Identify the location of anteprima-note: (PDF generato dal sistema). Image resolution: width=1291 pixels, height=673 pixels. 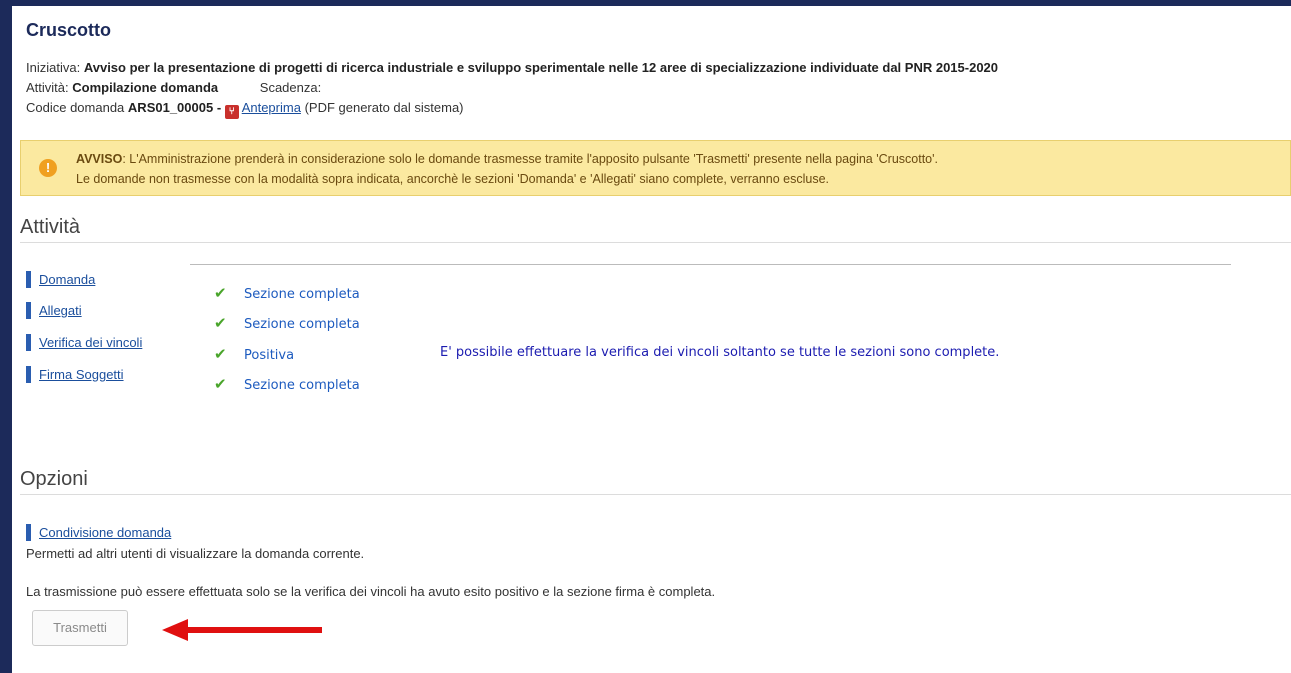
(384, 107).